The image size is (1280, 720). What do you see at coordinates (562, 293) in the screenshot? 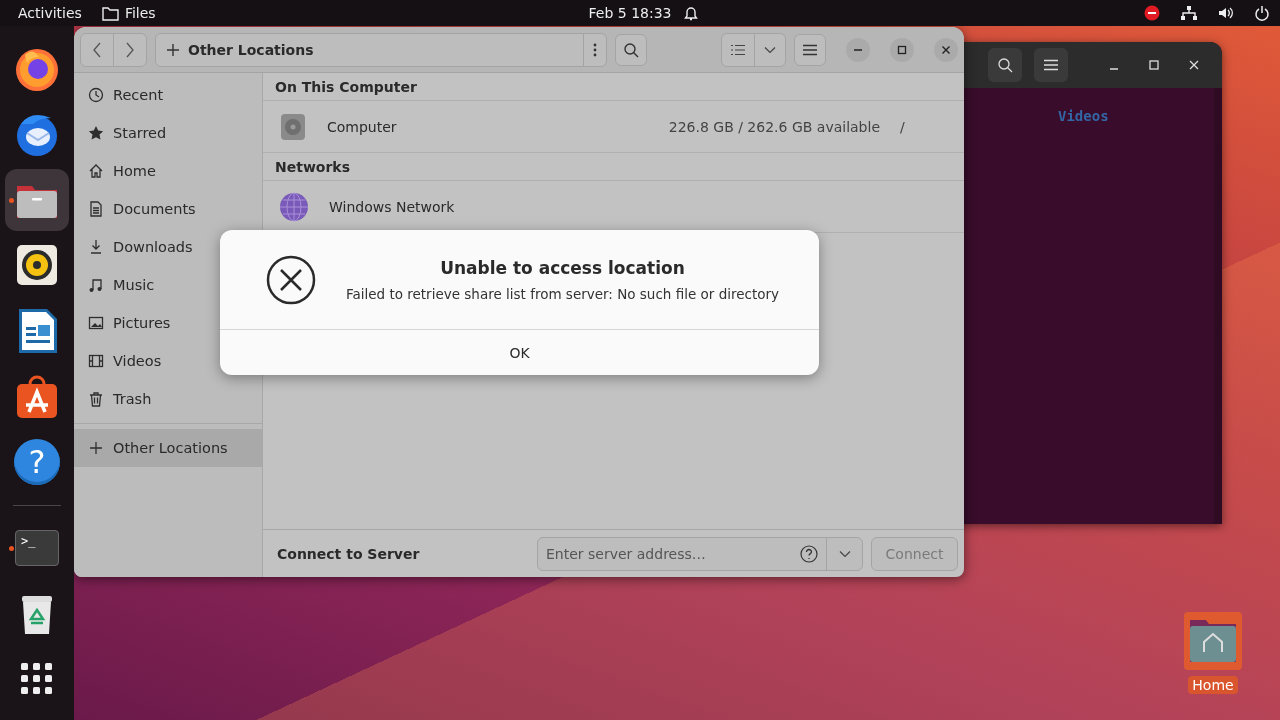
I see `dialog-message: Failed to retrieve share list from server: No such file or directory` at bounding box center [562, 293].